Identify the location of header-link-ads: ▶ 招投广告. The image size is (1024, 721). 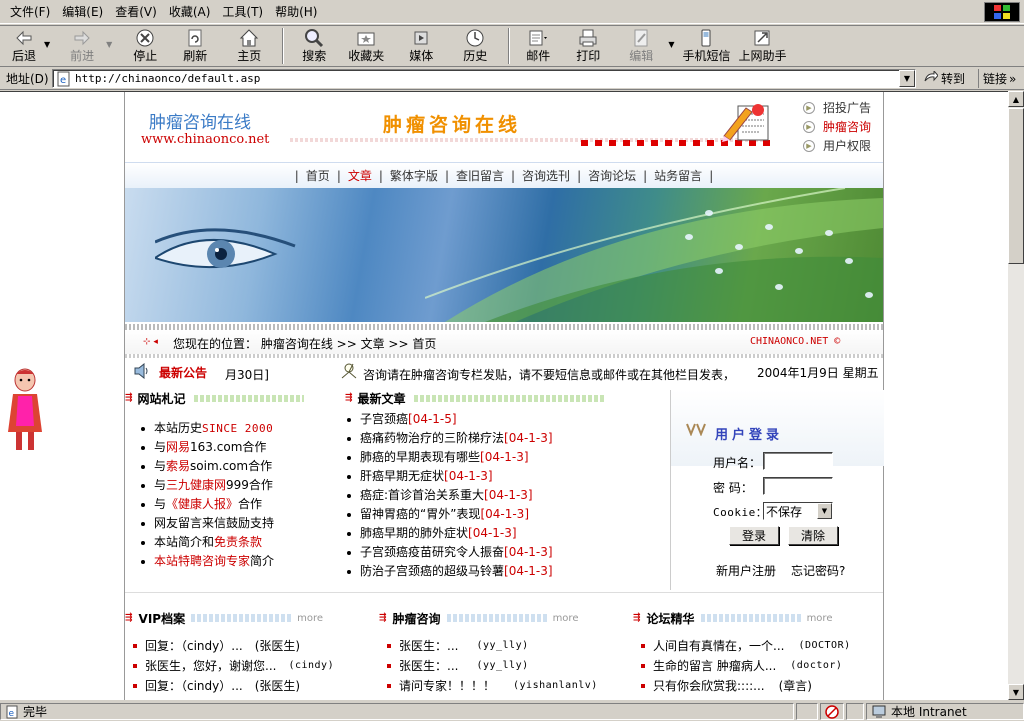
(837, 107).